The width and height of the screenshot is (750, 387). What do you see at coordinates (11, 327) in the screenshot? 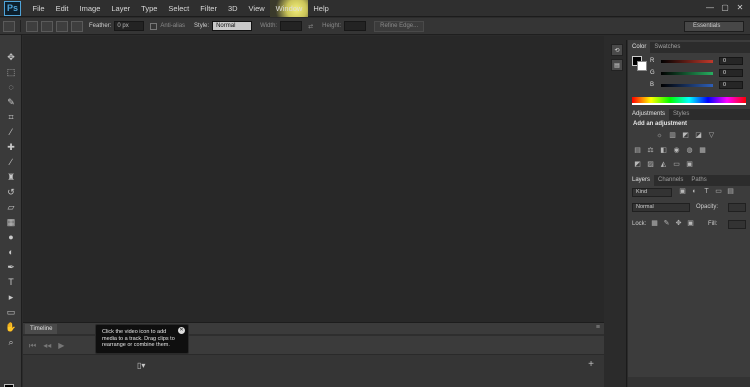
I see `hand-tool-icon: ✋` at bounding box center [11, 327].